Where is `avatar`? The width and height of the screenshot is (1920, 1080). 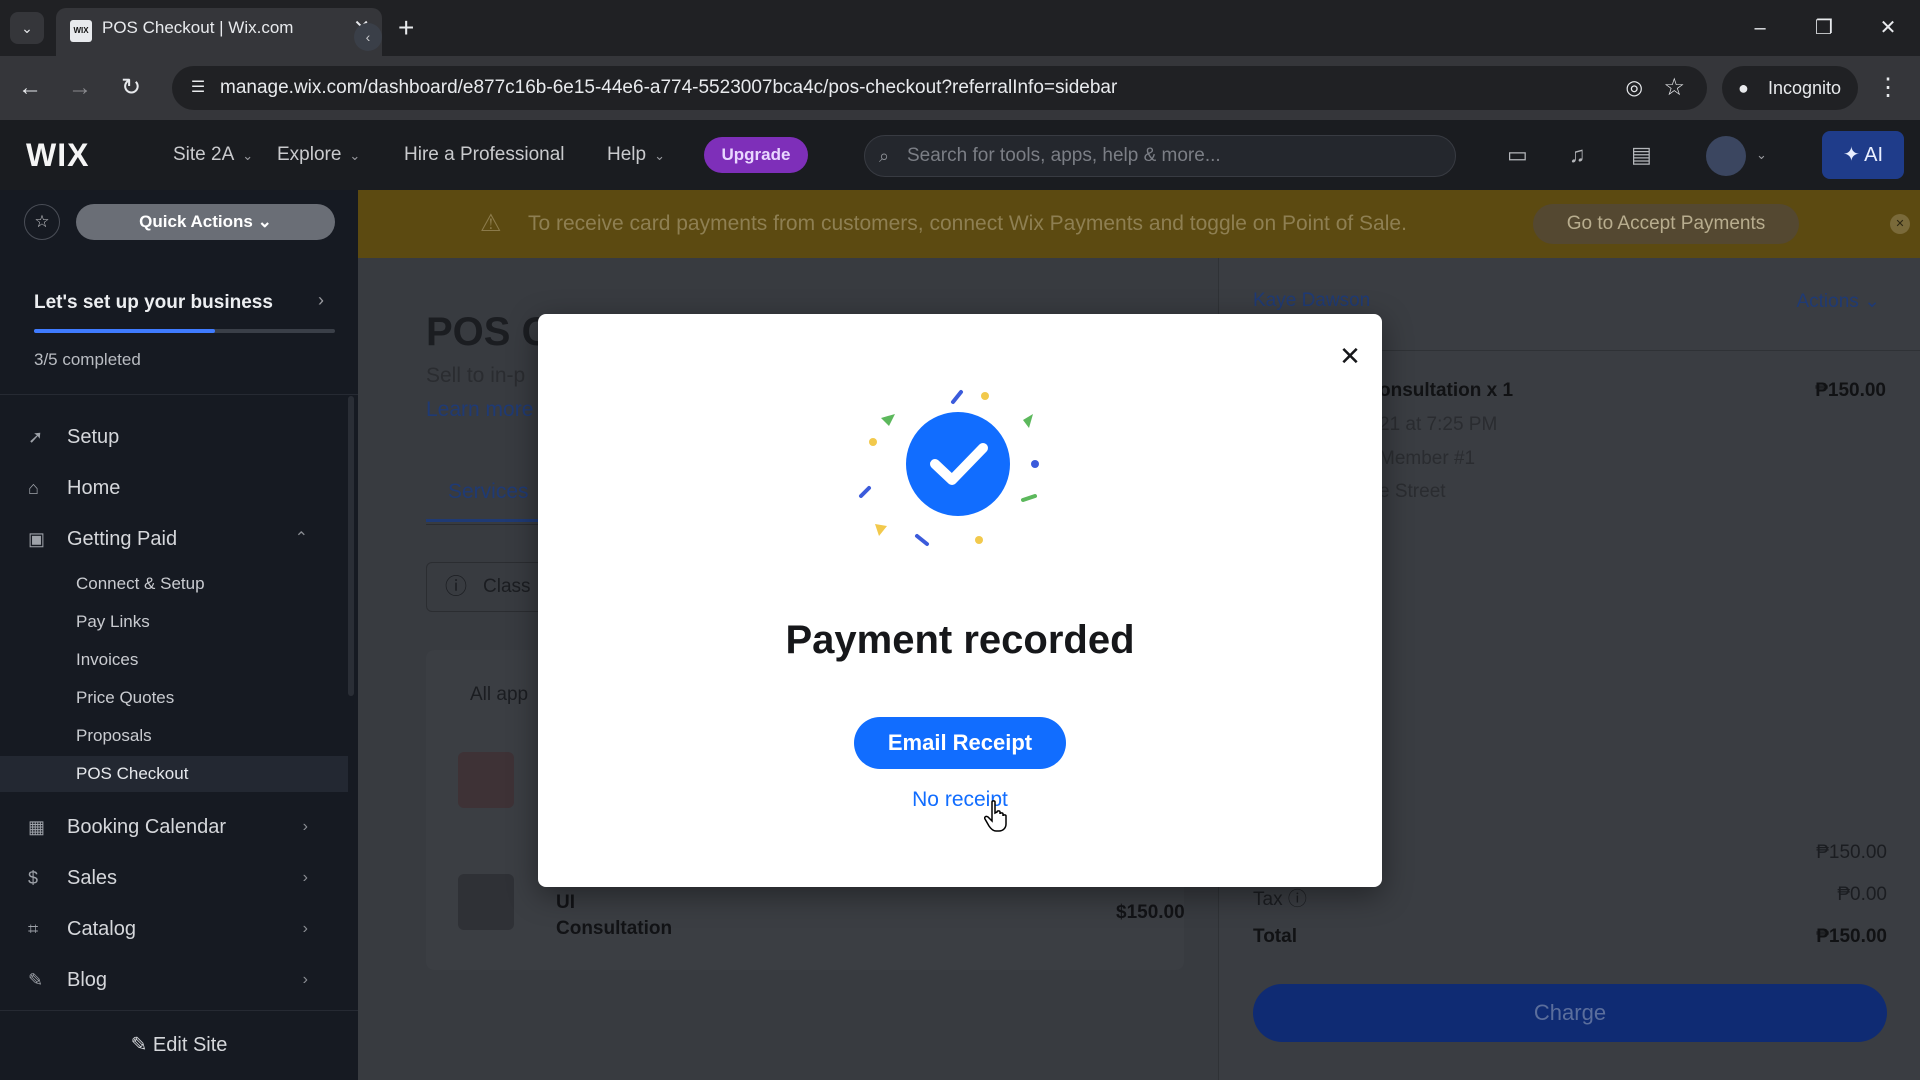
avatar is located at coordinates (1726, 156).